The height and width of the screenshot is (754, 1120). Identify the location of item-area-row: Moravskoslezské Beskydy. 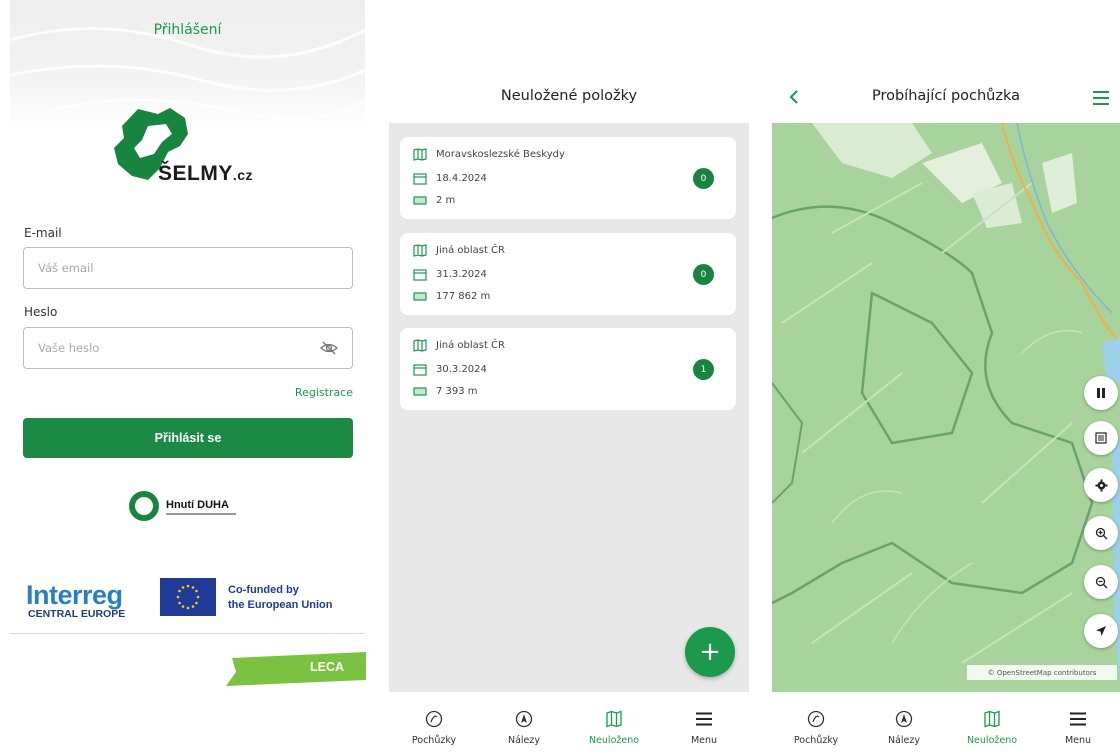
(489, 154).